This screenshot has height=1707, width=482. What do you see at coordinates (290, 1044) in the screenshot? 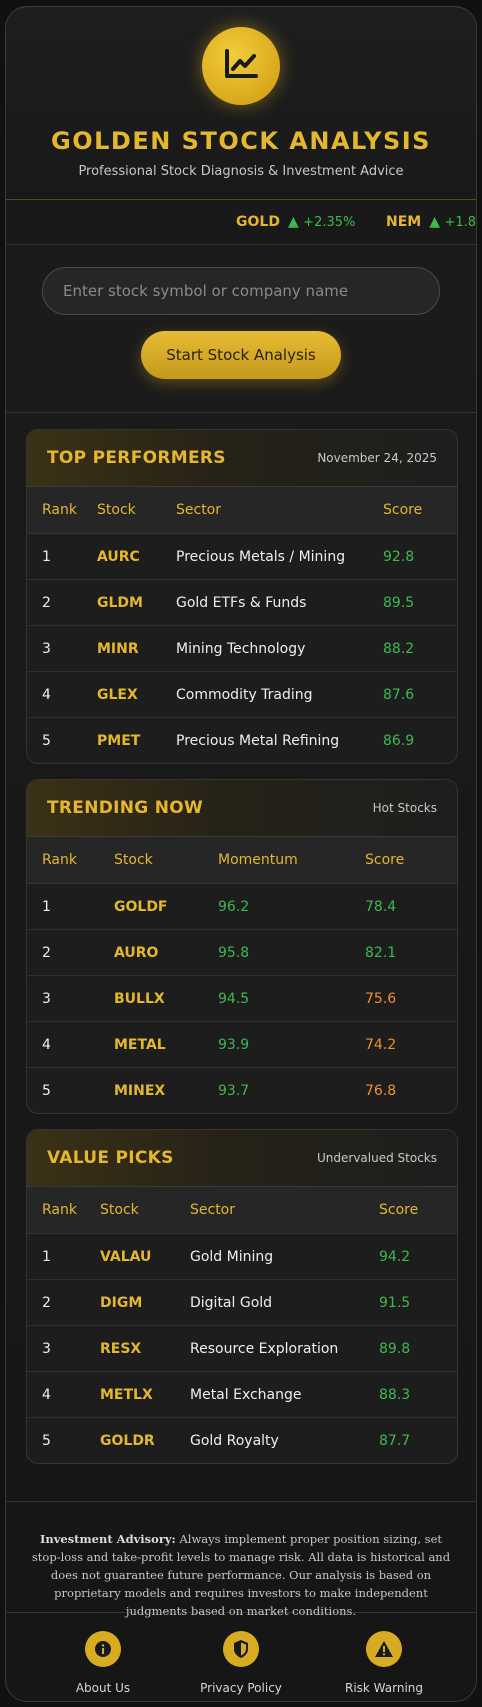
I see `momentum-cell: 93.9` at bounding box center [290, 1044].